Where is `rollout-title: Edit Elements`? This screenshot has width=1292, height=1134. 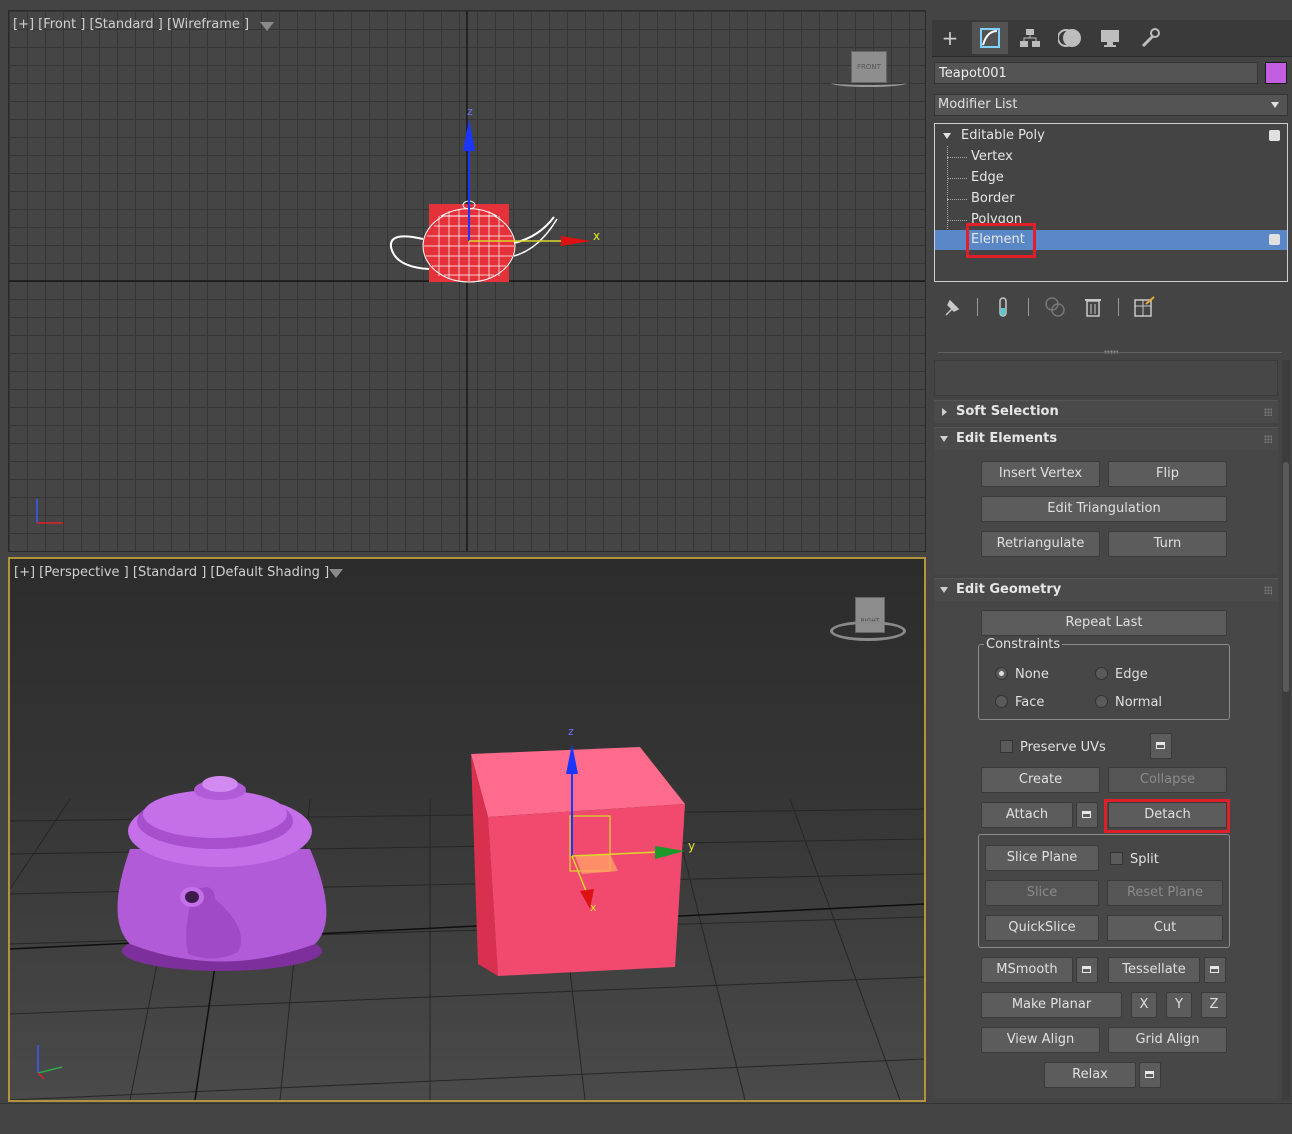 rollout-title: Edit Elements is located at coordinates (1007, 438).